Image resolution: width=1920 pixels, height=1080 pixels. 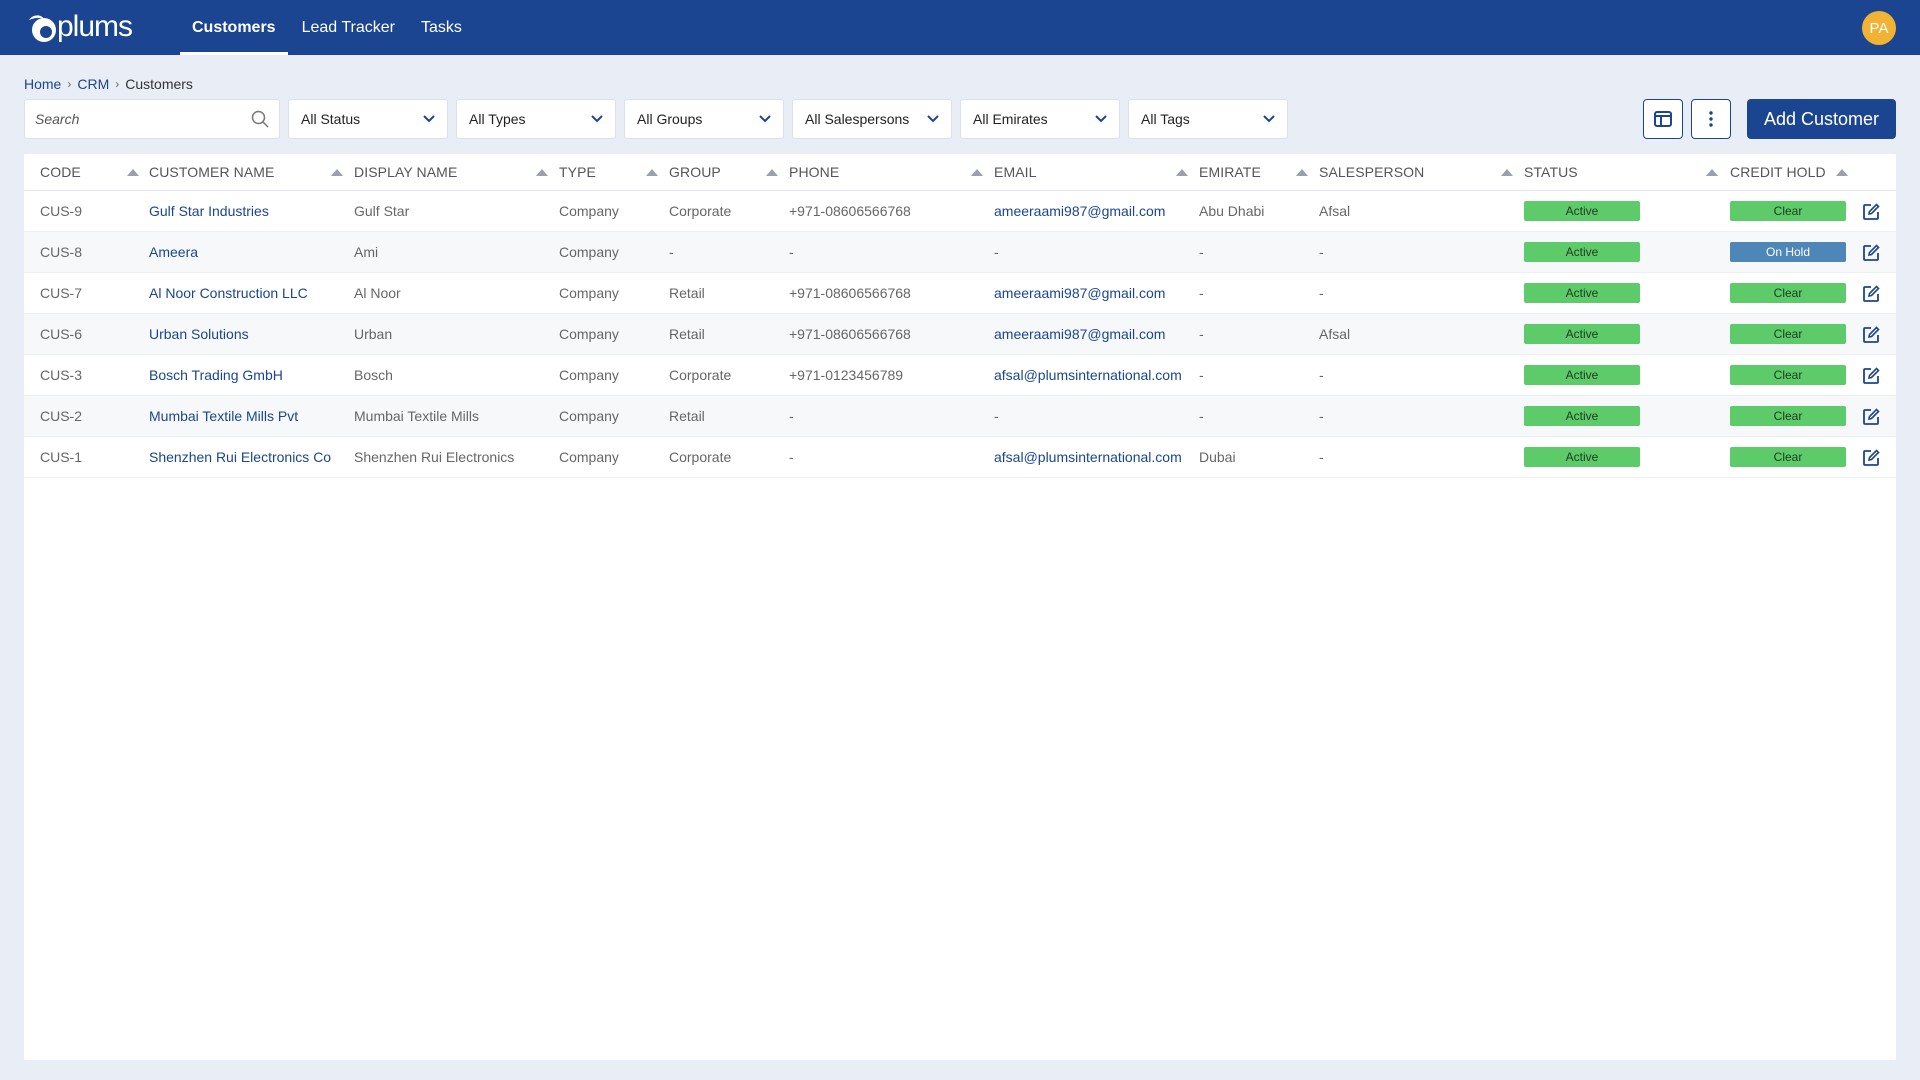 I want to click on cell-customer-name: Ameera, so click(x=173, y=252).